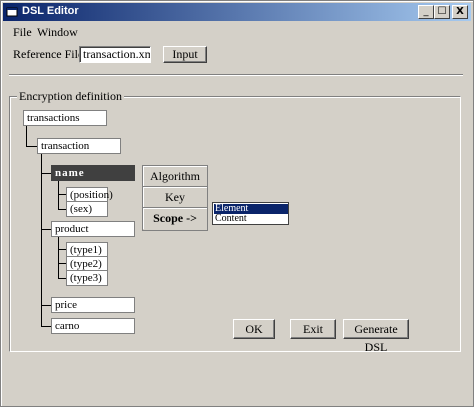  What do you see at coordinates (460, 12) in the screenshot?
I see `close-button: X` at bounding box center [460, 12].